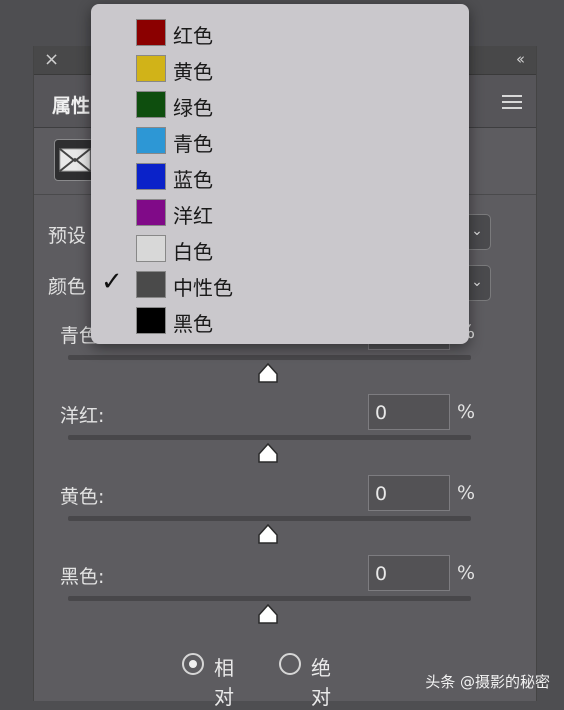 The image size is (564, 710). What do you see at coordinates (321, 681) in the screenshot?
I see `absolute-radio-label: 绝对` at bounding box center [321, 681].